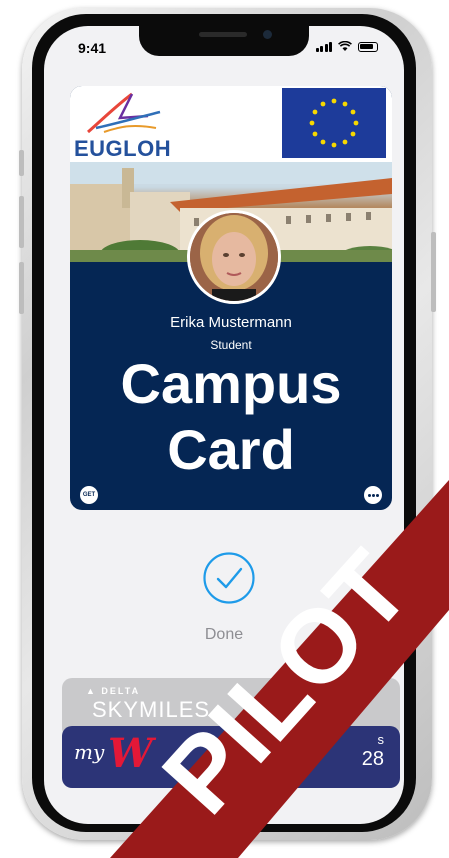 The height and width of the screenshot is (858, 449). I want to click on card-title-line2: Card, so click(231, 449).